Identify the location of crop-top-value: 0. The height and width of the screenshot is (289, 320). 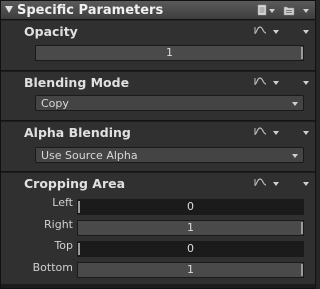
(190, 249).